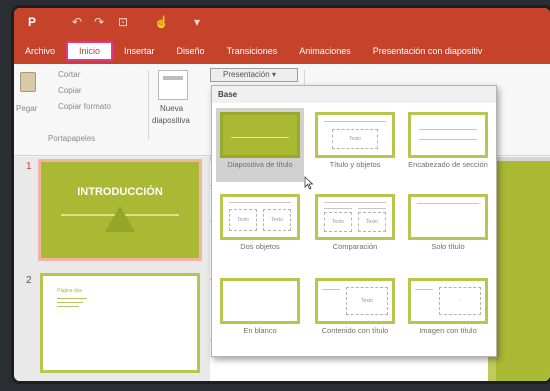 Image resolution: width=550 pixels, height=391 pixels. I want to click on tab-animaciones: Animaciones, so click(325, 51).